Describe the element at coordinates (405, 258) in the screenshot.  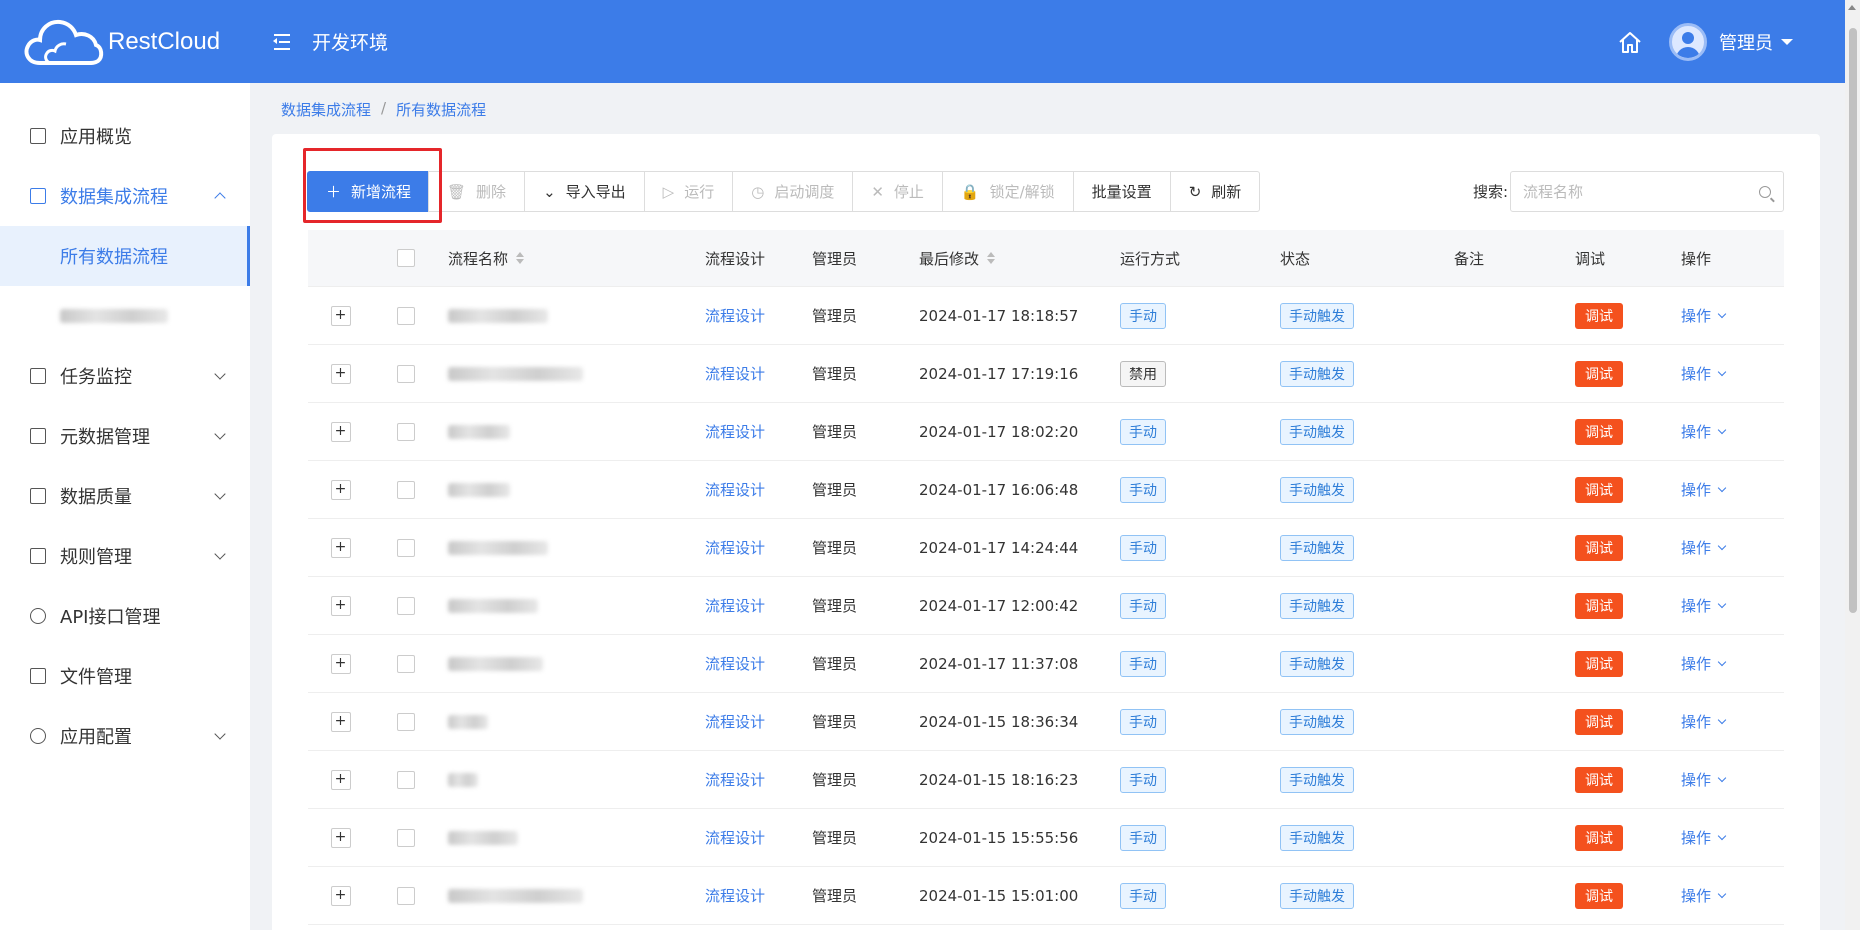
I see `select-all-checkbox` at that location.